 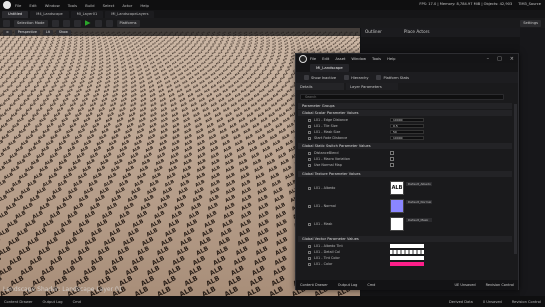 What do you see at coordinates (128, 23) in the screenshot?
I see `platforms-button: Platforms` at bounding box center [128, 23].